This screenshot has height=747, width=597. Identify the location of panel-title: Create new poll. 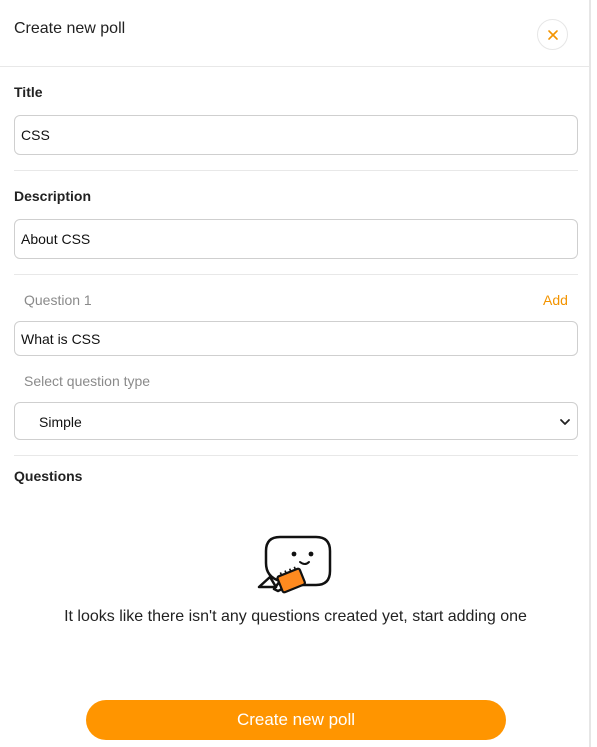
(70, 28).